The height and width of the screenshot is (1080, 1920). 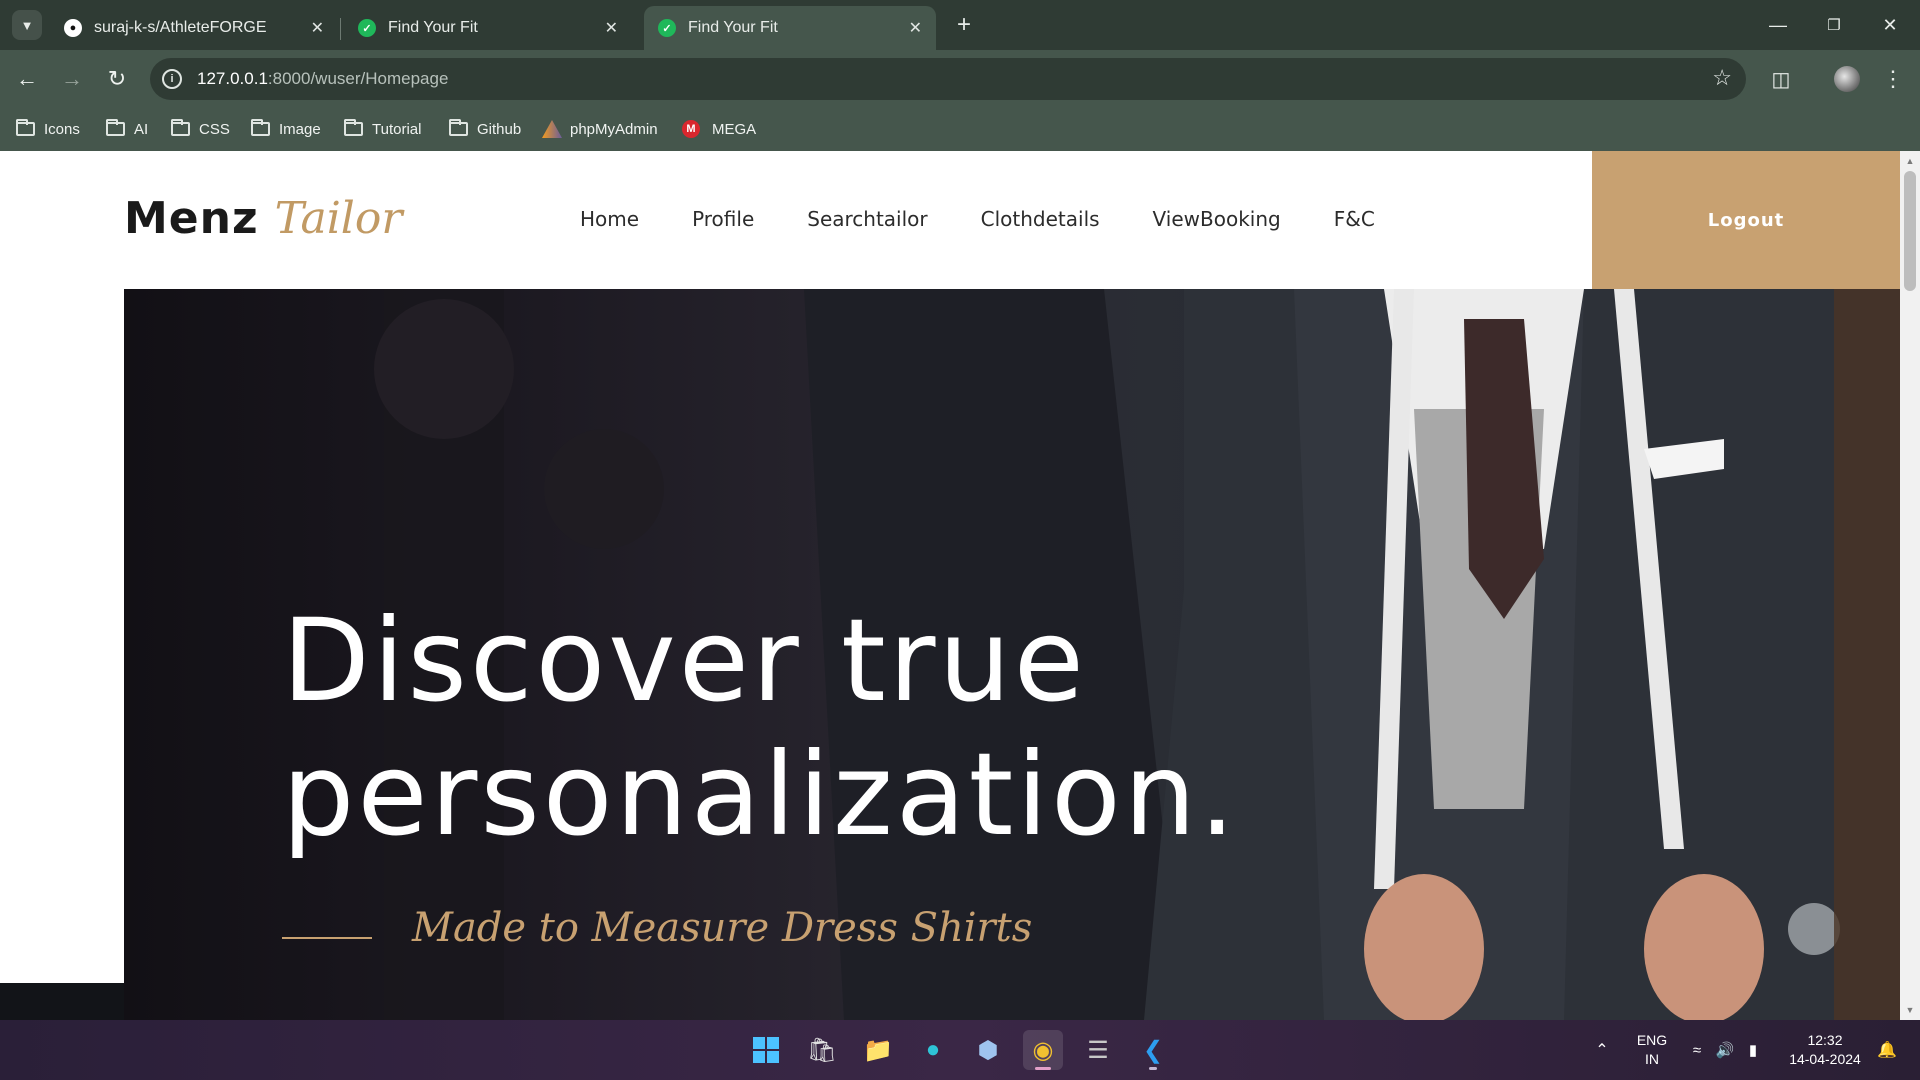 What do you see at coordinates (1825, 1050) in the screenshot?
I see `clock: 12:32 14-04-2024` at bounding box center [1825, 1050].